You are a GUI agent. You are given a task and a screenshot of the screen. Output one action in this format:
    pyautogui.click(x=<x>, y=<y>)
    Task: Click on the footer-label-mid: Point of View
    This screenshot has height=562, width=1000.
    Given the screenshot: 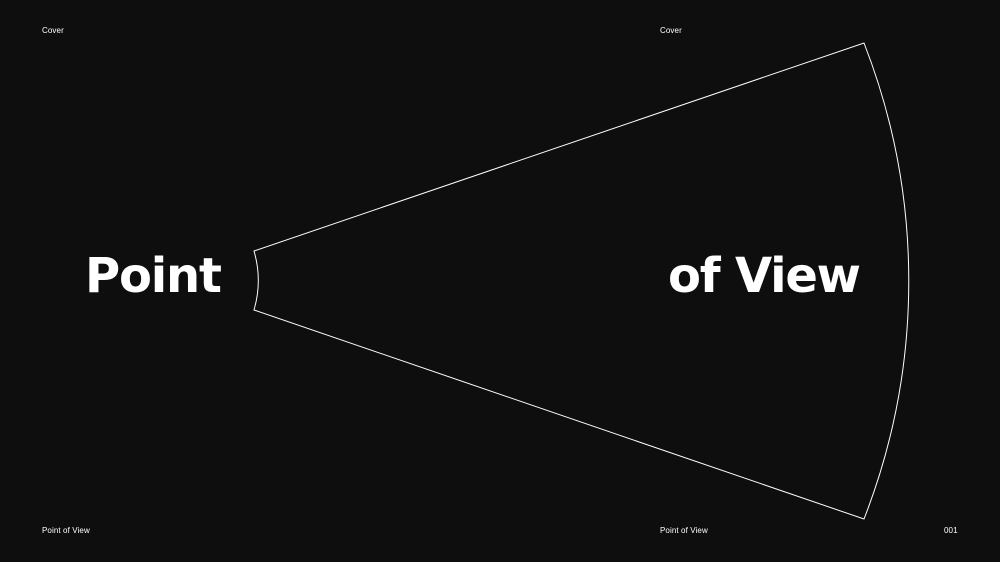 What is the action you would take?
    pyautogui.click(x=684, y=530)
    